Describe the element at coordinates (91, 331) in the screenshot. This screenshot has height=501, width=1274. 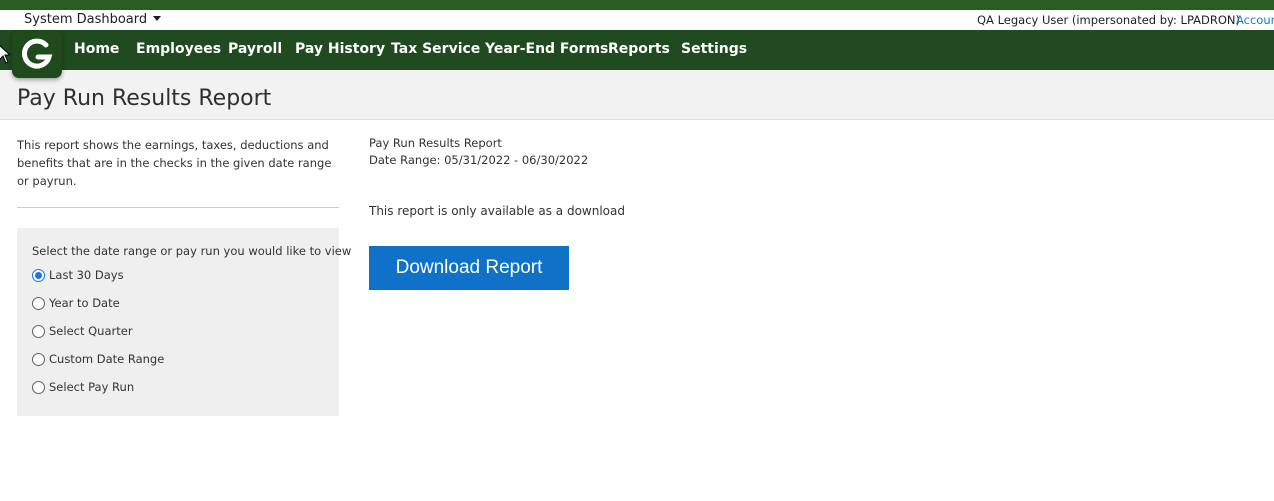
I see `option-label: Select Quarter` at that location.